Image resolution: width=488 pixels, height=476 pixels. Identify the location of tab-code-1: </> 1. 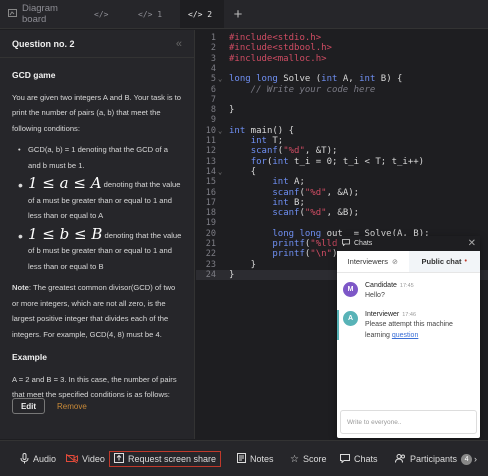
(155, 14).